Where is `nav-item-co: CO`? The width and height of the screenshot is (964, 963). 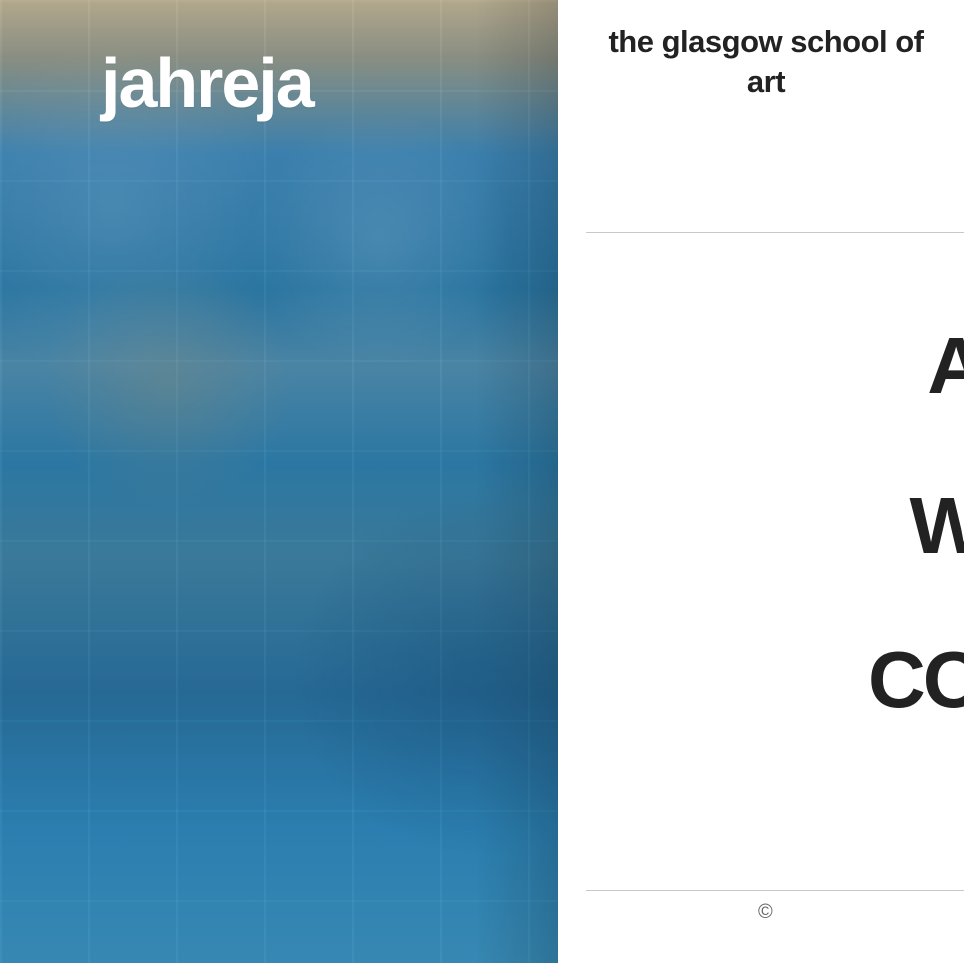 nav-item-co: CO is located at coordinates (916, 680).